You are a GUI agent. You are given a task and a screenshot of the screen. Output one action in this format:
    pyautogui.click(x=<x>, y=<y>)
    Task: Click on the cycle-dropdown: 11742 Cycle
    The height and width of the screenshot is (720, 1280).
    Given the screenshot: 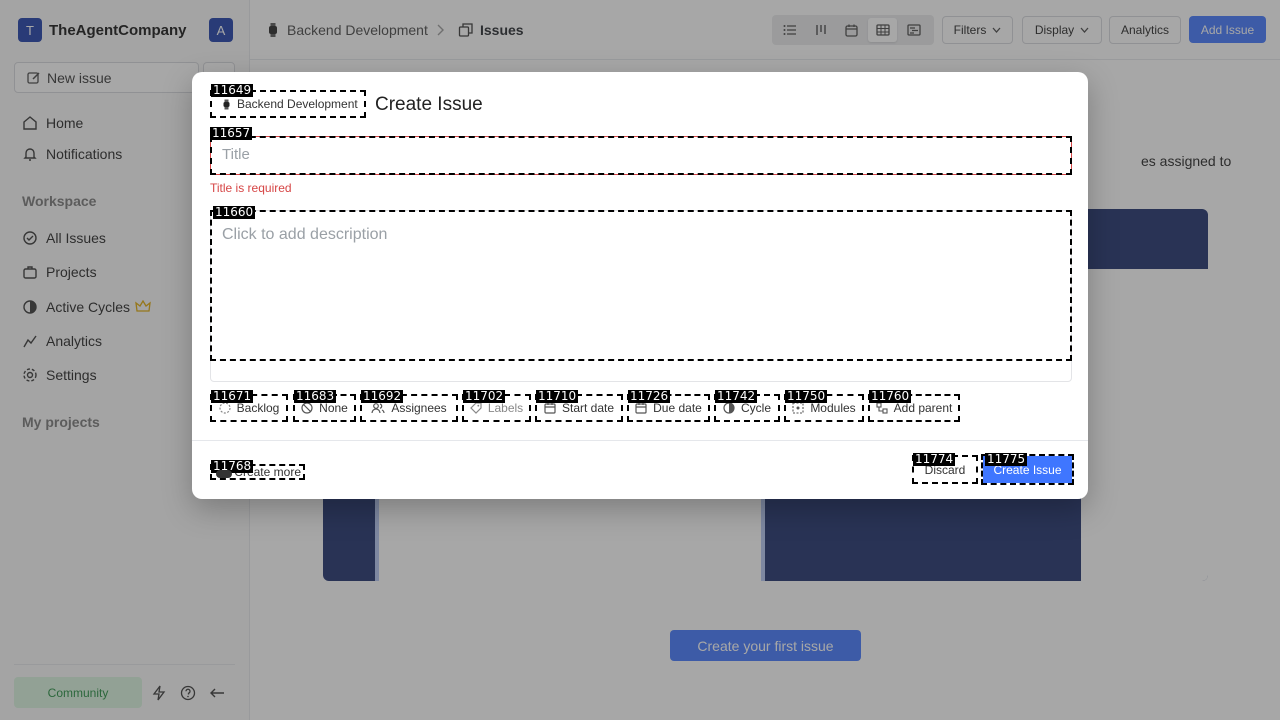 What is the action you would take?
    pyautogui.click(x=747, y=406)
    